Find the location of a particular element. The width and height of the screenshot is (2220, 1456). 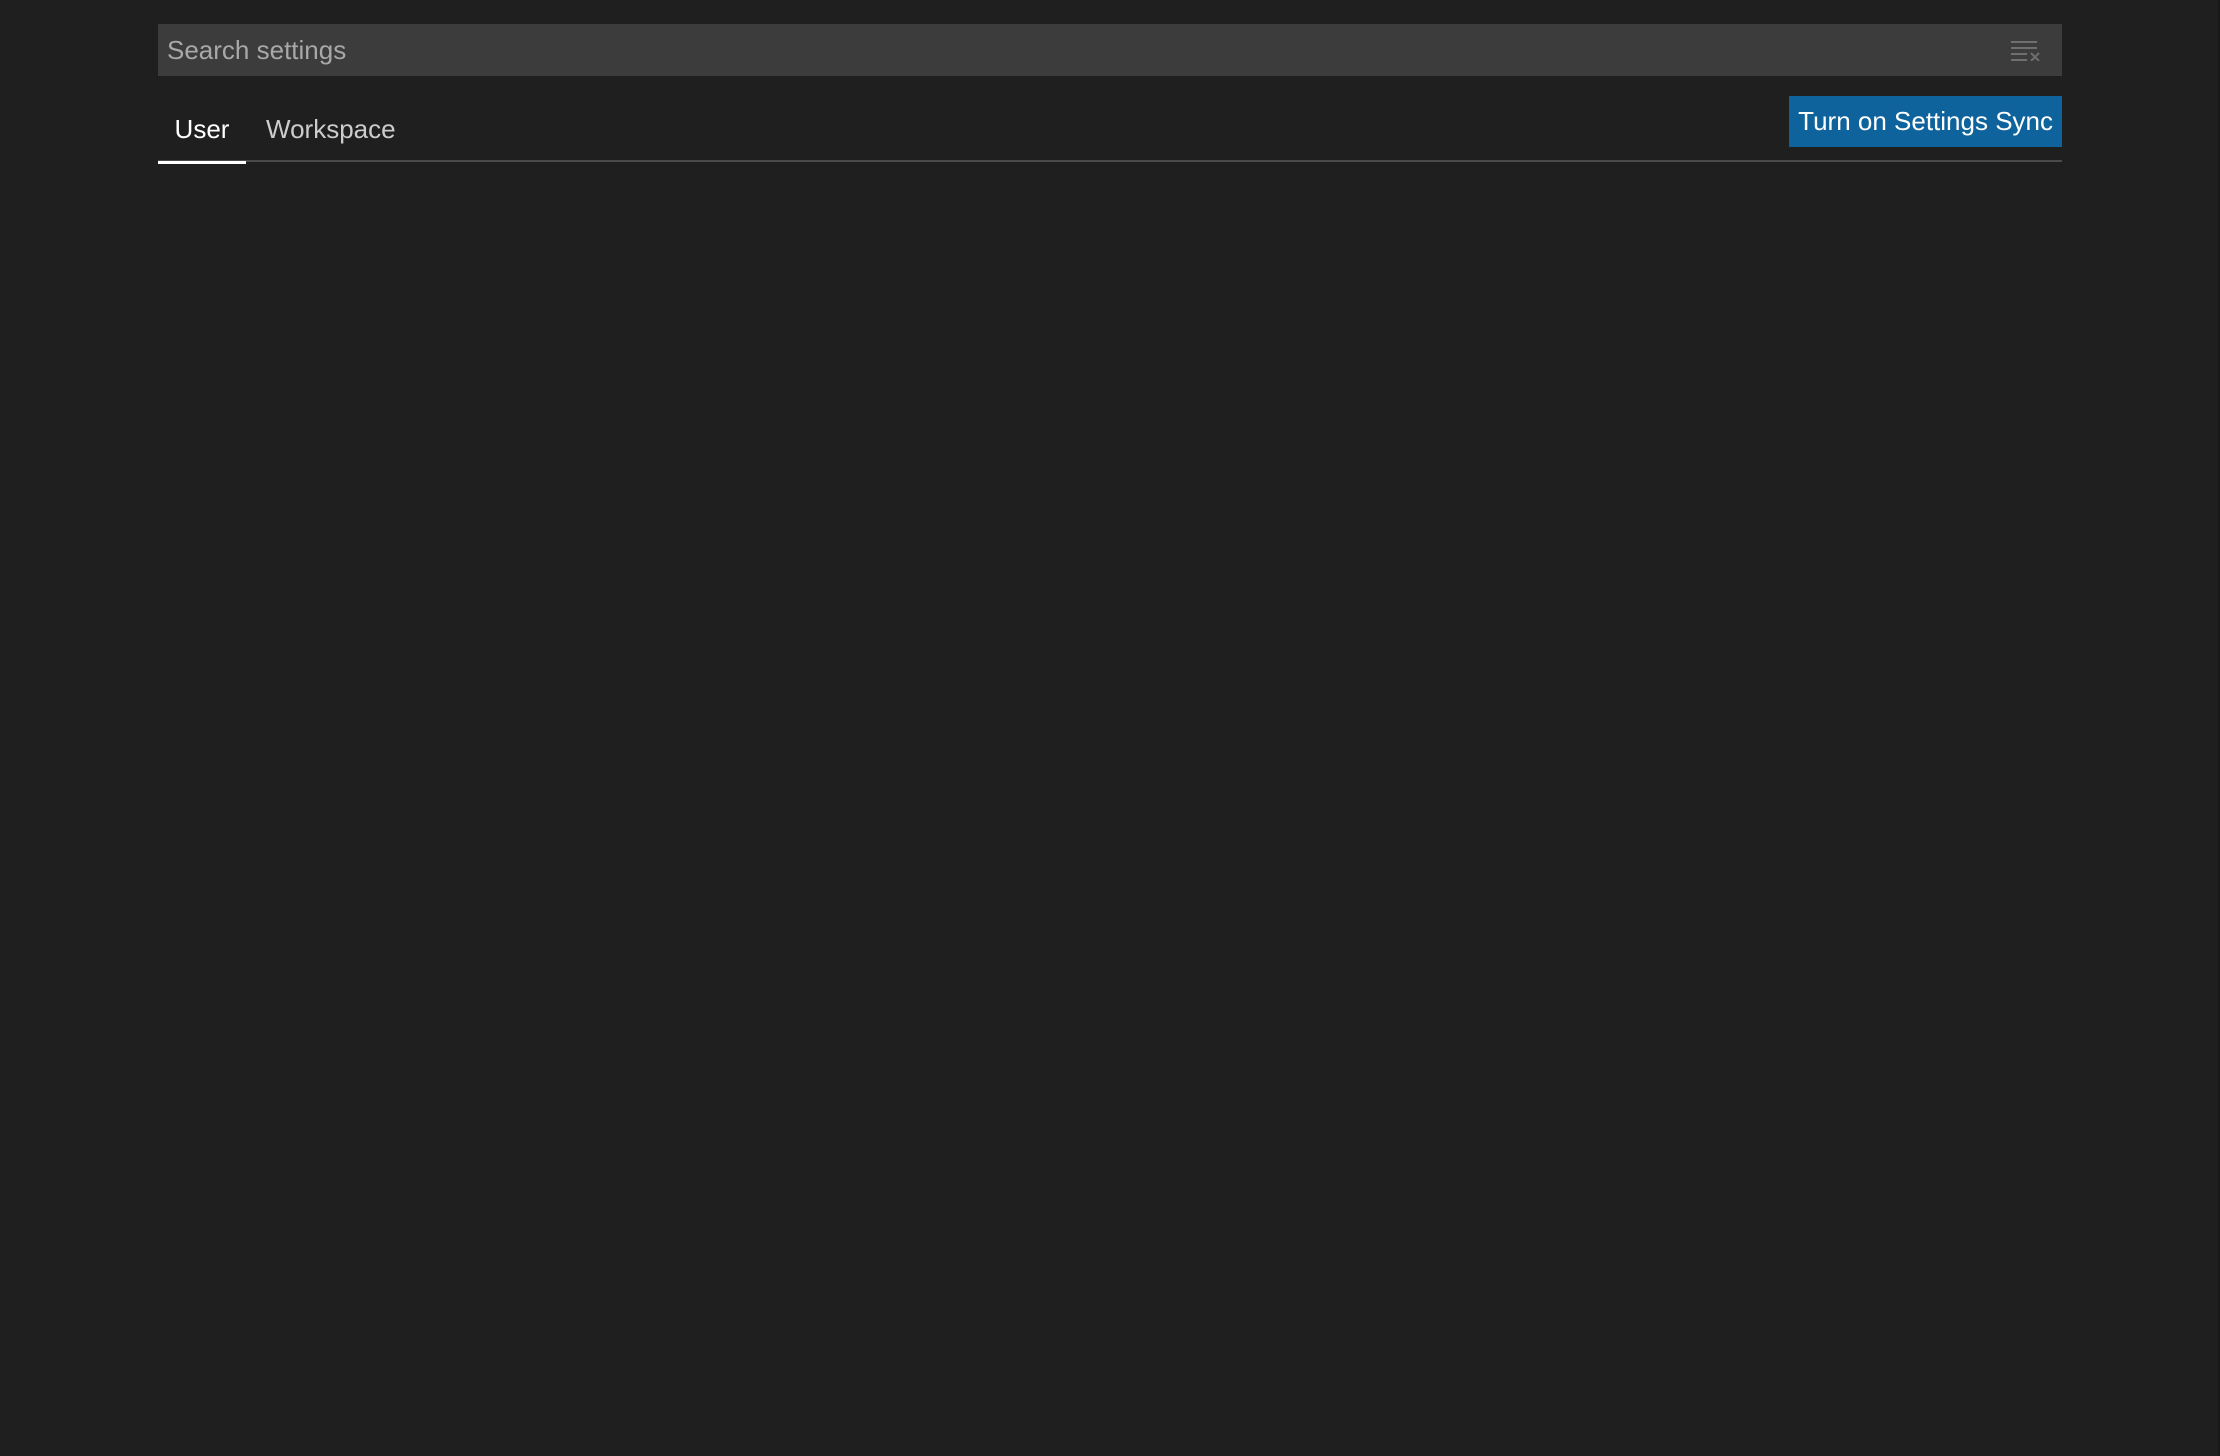

settings-tabs: User Workspace Turn on Settings Sync is located at coordinates (1110, 130).